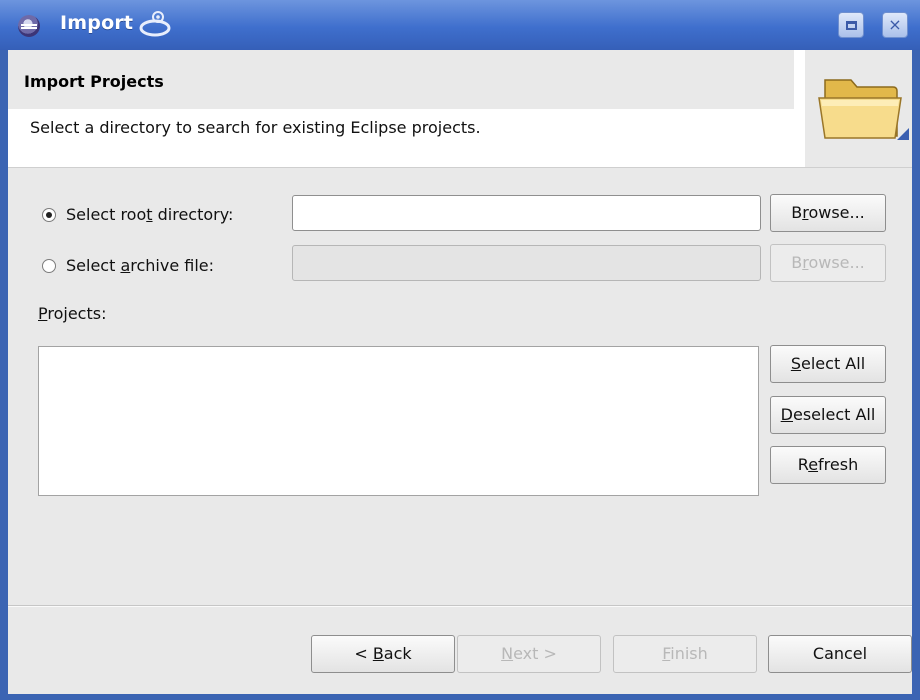 This screenshot has width=920, height=700. What do you see at coordinates (828, 465) in the screenshot?
I see `refresh-button: Refresh` at bounding box center [828, 465].